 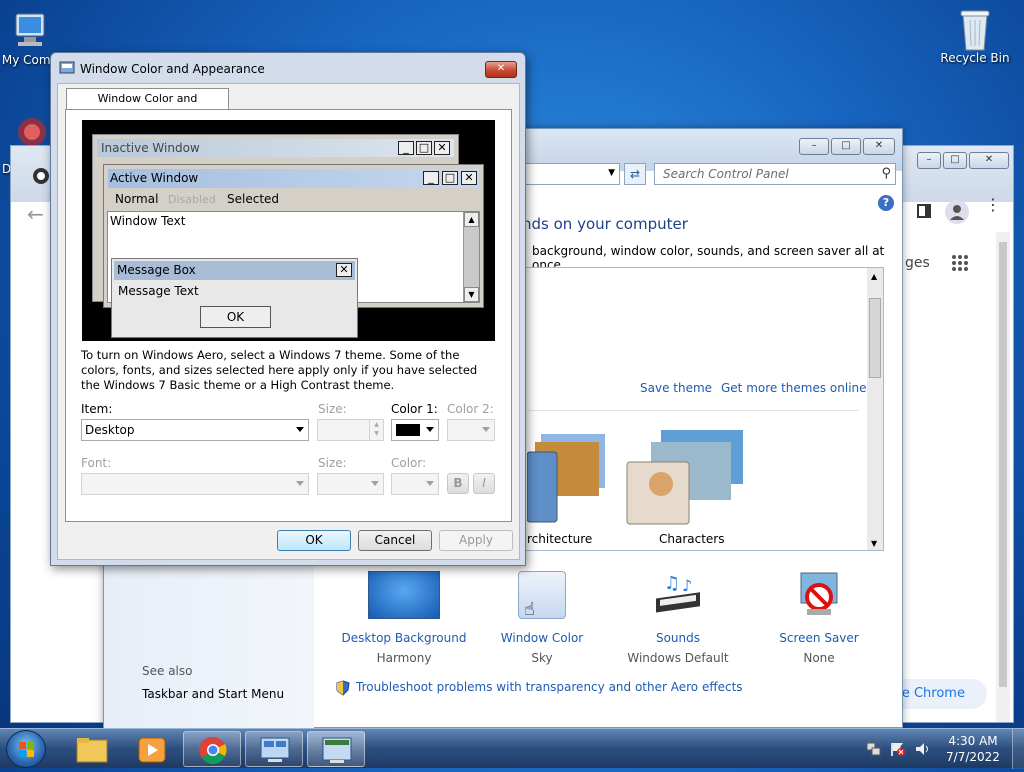 What do you see at coordinates (874, 749) in the screenshot?
I see `network-icon` at bounding box center [874, 749].